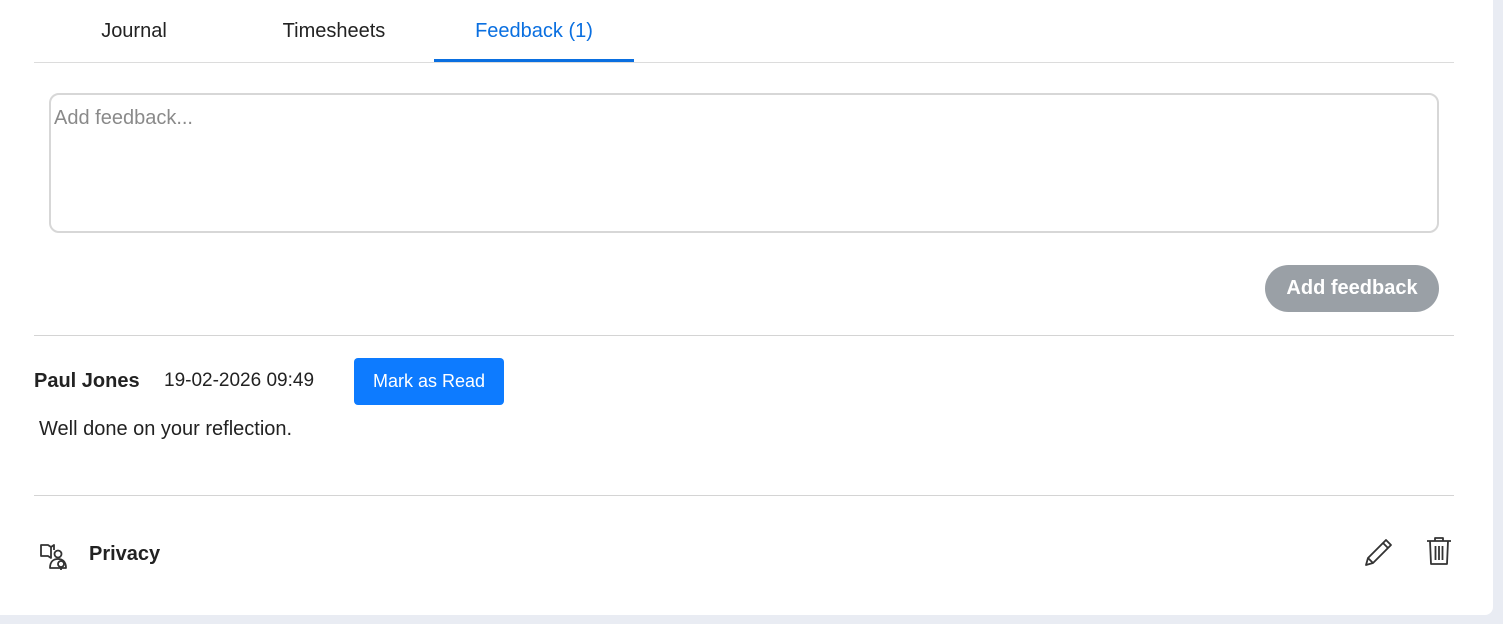 The width and height of the screenshot is (1503, 624). What do you see at coordinates (87, 381) in the screenshot?
I see `feedback-author: Paul Jones` at bounding box center [87, 381].